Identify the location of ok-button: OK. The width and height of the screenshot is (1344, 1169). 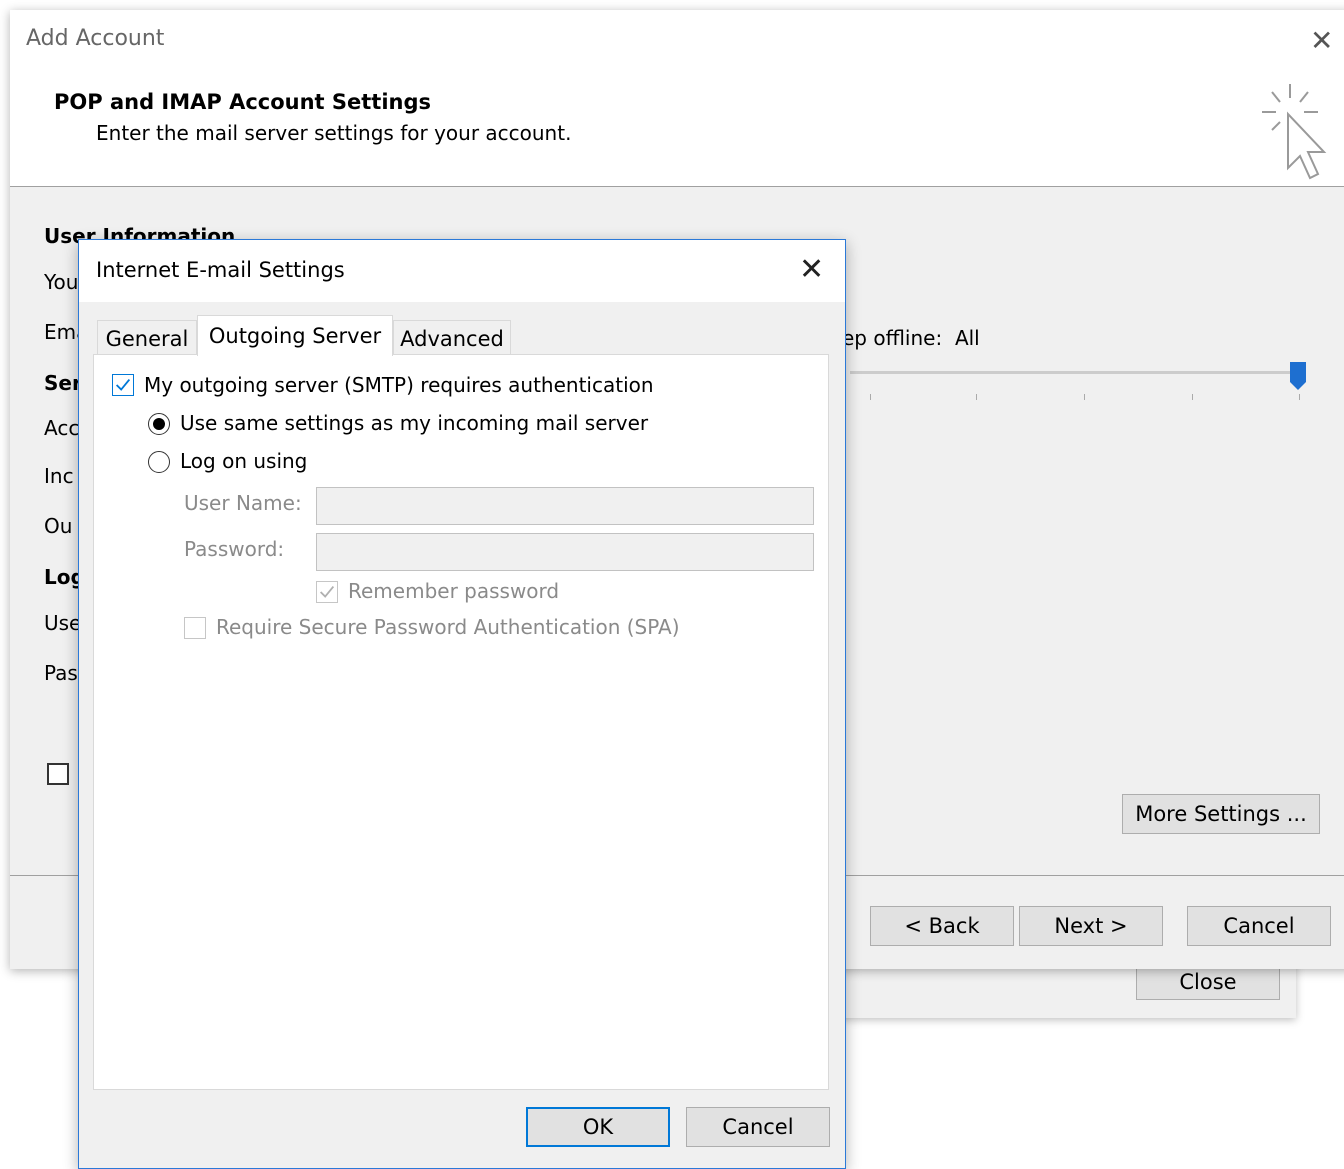
(598, 1127).